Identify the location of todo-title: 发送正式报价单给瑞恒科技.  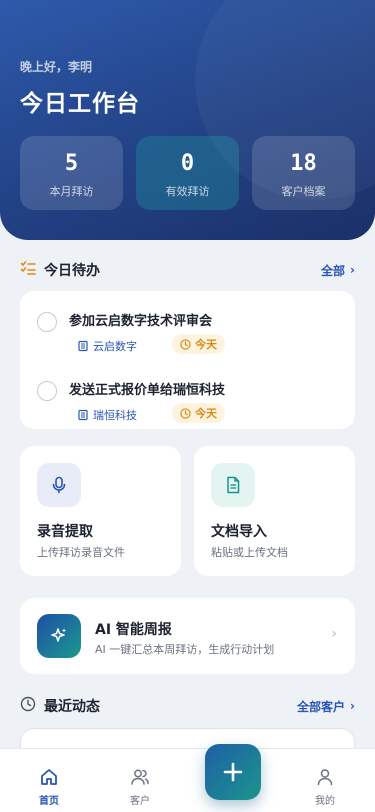
(147, 390).